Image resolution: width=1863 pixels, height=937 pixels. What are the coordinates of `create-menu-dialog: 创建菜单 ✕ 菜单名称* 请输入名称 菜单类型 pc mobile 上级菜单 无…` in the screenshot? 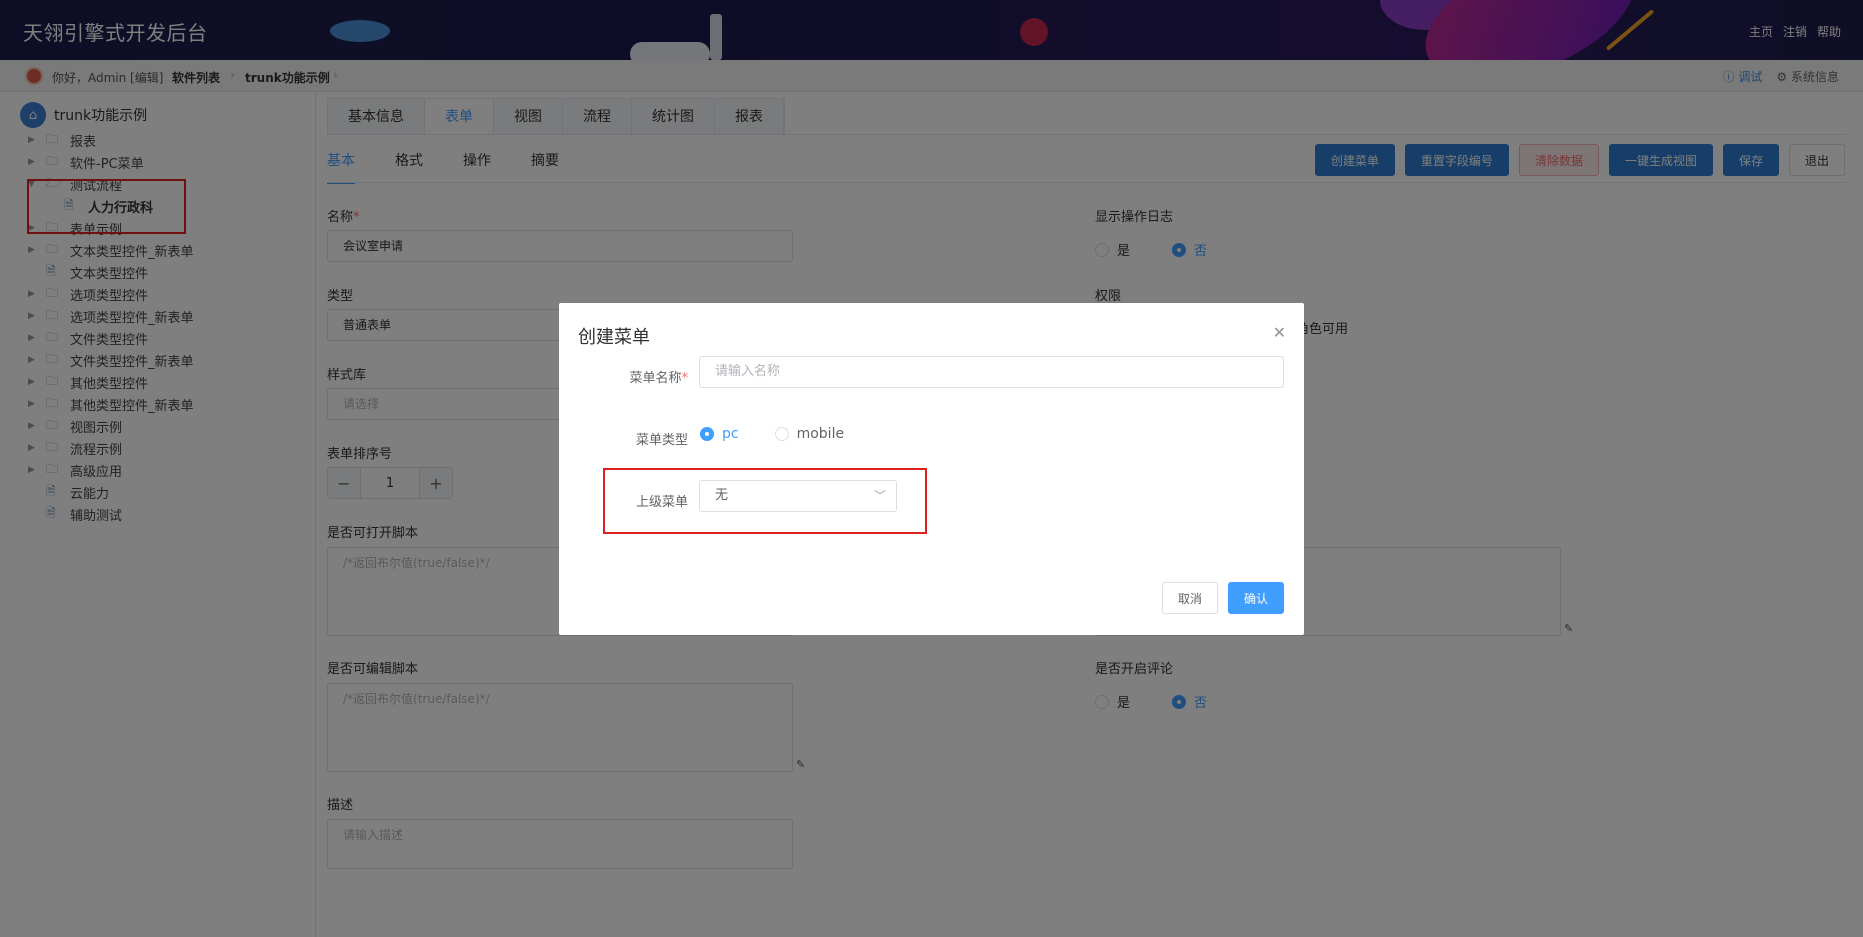 It's located at (931, 469).